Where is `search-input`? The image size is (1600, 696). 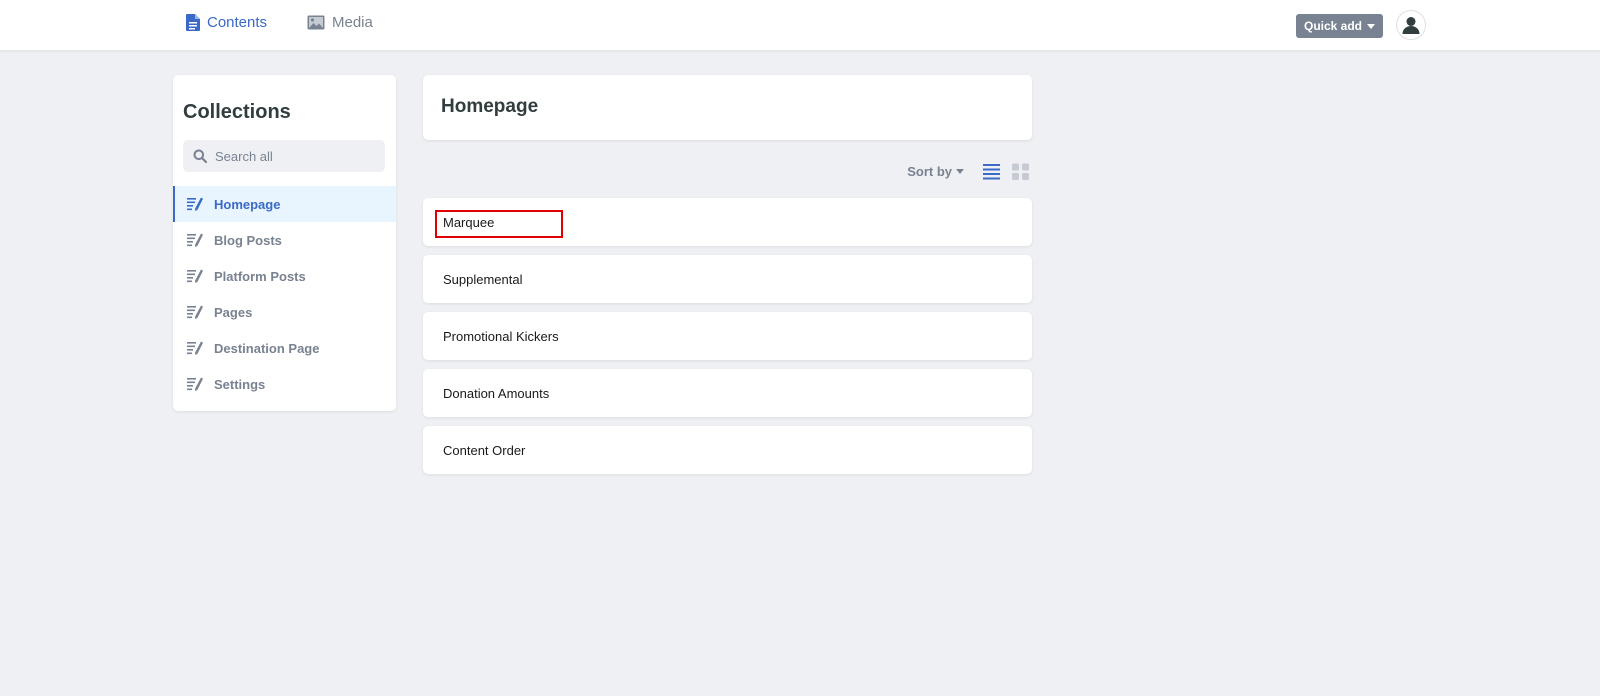 search-input is located at coordinates (293, 156).